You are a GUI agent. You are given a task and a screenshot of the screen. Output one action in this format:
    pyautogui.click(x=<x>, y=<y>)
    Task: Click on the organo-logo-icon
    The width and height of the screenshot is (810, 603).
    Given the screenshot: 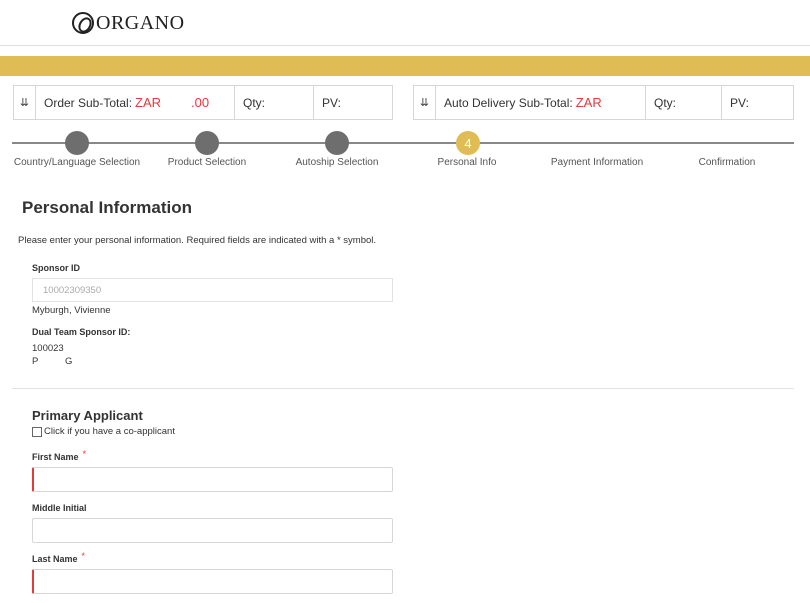 What is the action you would take?
    pyautogui.click(x=83, y=23)
    